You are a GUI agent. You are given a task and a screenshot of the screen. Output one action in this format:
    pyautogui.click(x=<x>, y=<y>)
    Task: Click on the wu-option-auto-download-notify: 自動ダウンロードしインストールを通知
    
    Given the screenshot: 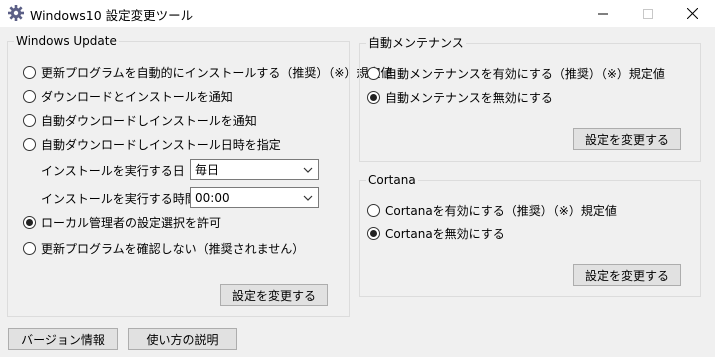 What is the action you would take?
    pyautogui.click(x=140, y=120)
    